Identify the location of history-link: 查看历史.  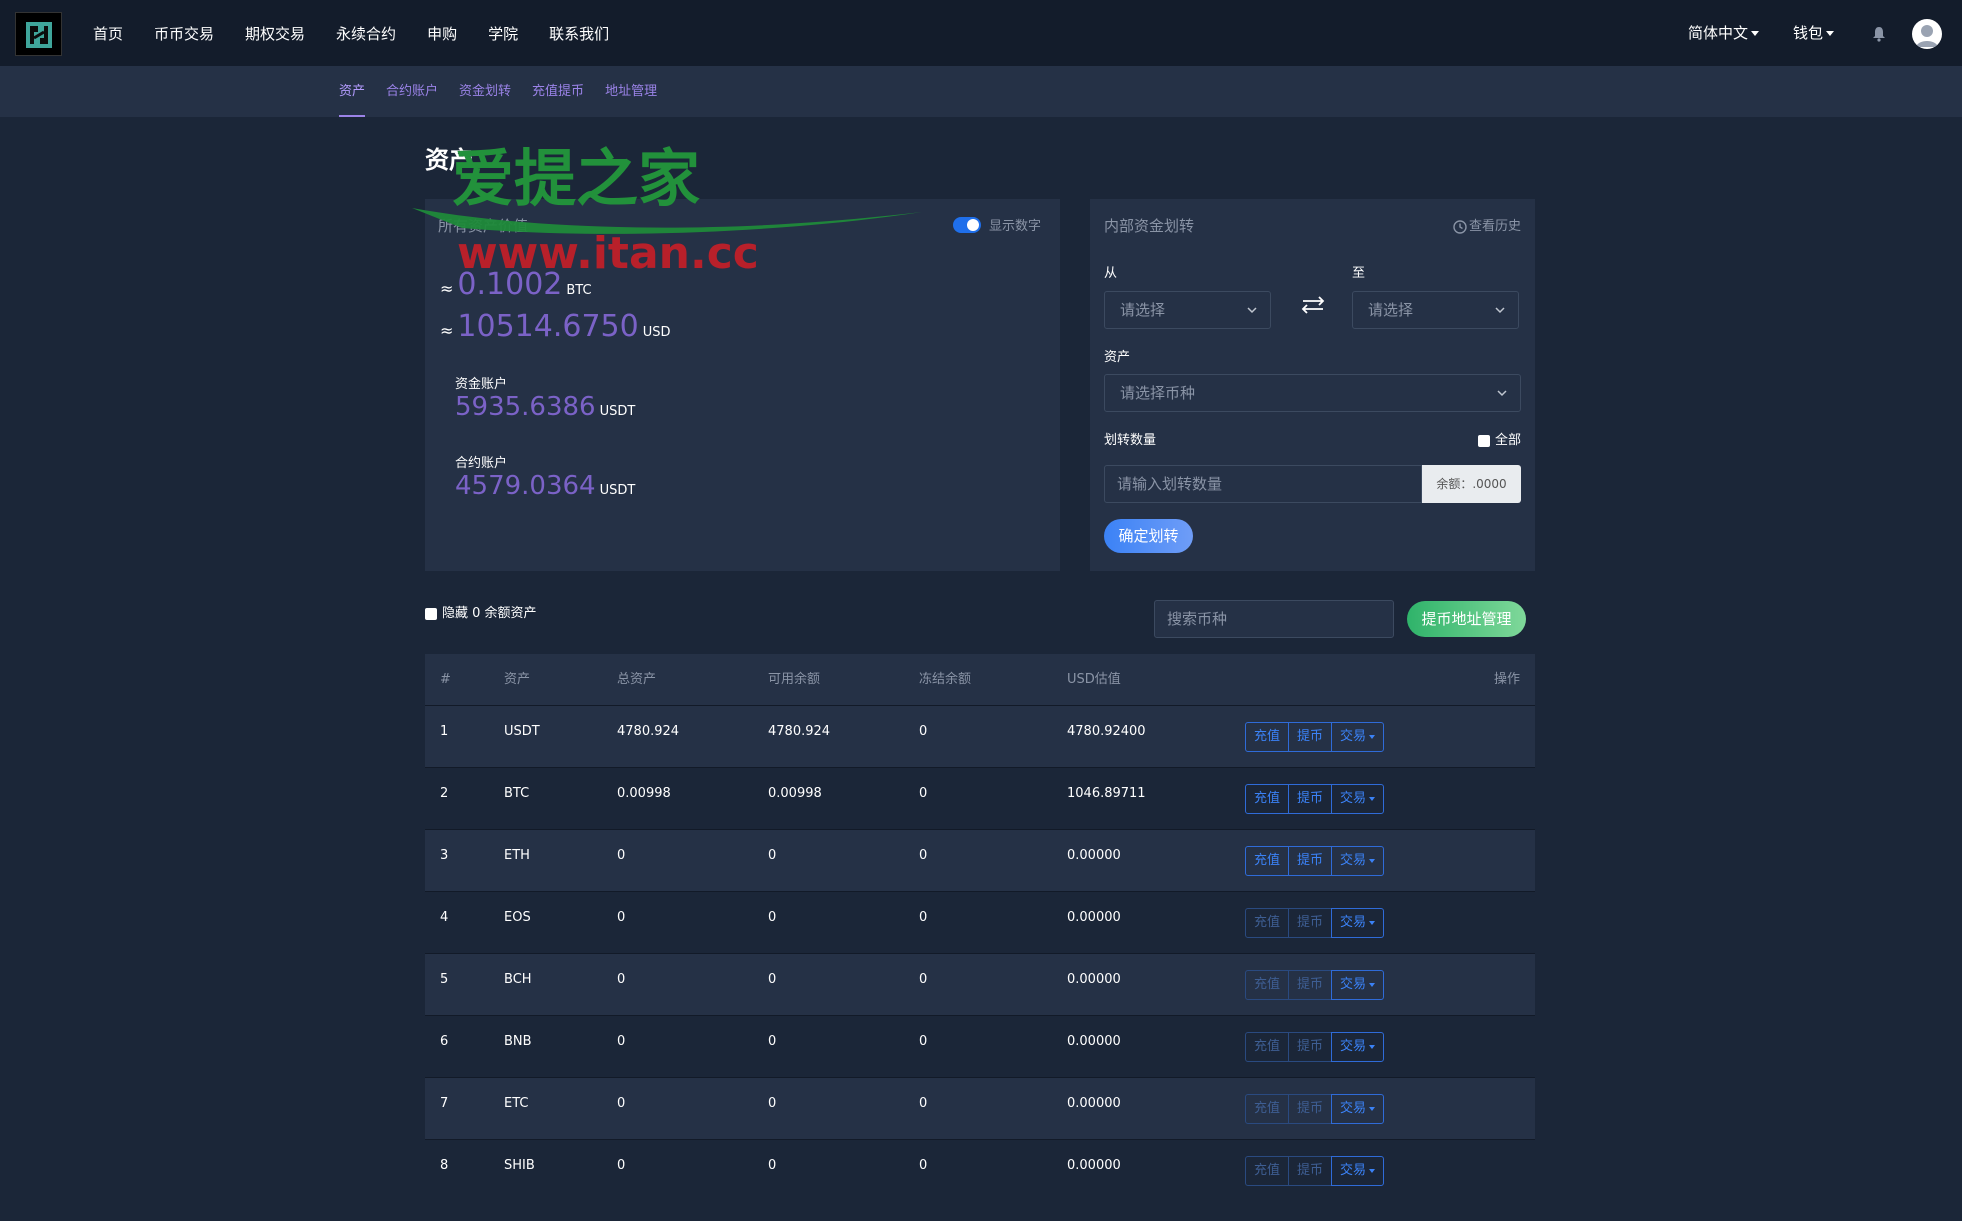
(1487, 224).